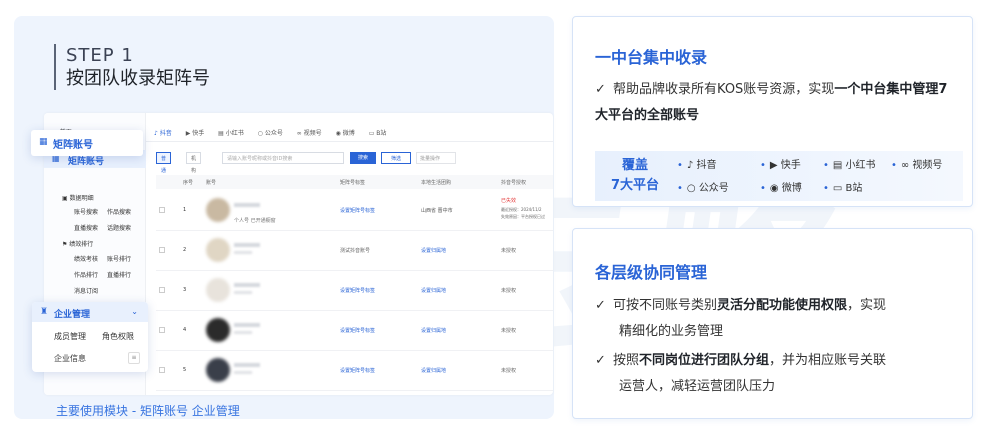 Image resolution: width=992 pixels, height=443 pixels. What do you see at coordinates (436, 158) in the screenshot?
I see `batch-button: 批量操作` at bounding box center [436, 158].